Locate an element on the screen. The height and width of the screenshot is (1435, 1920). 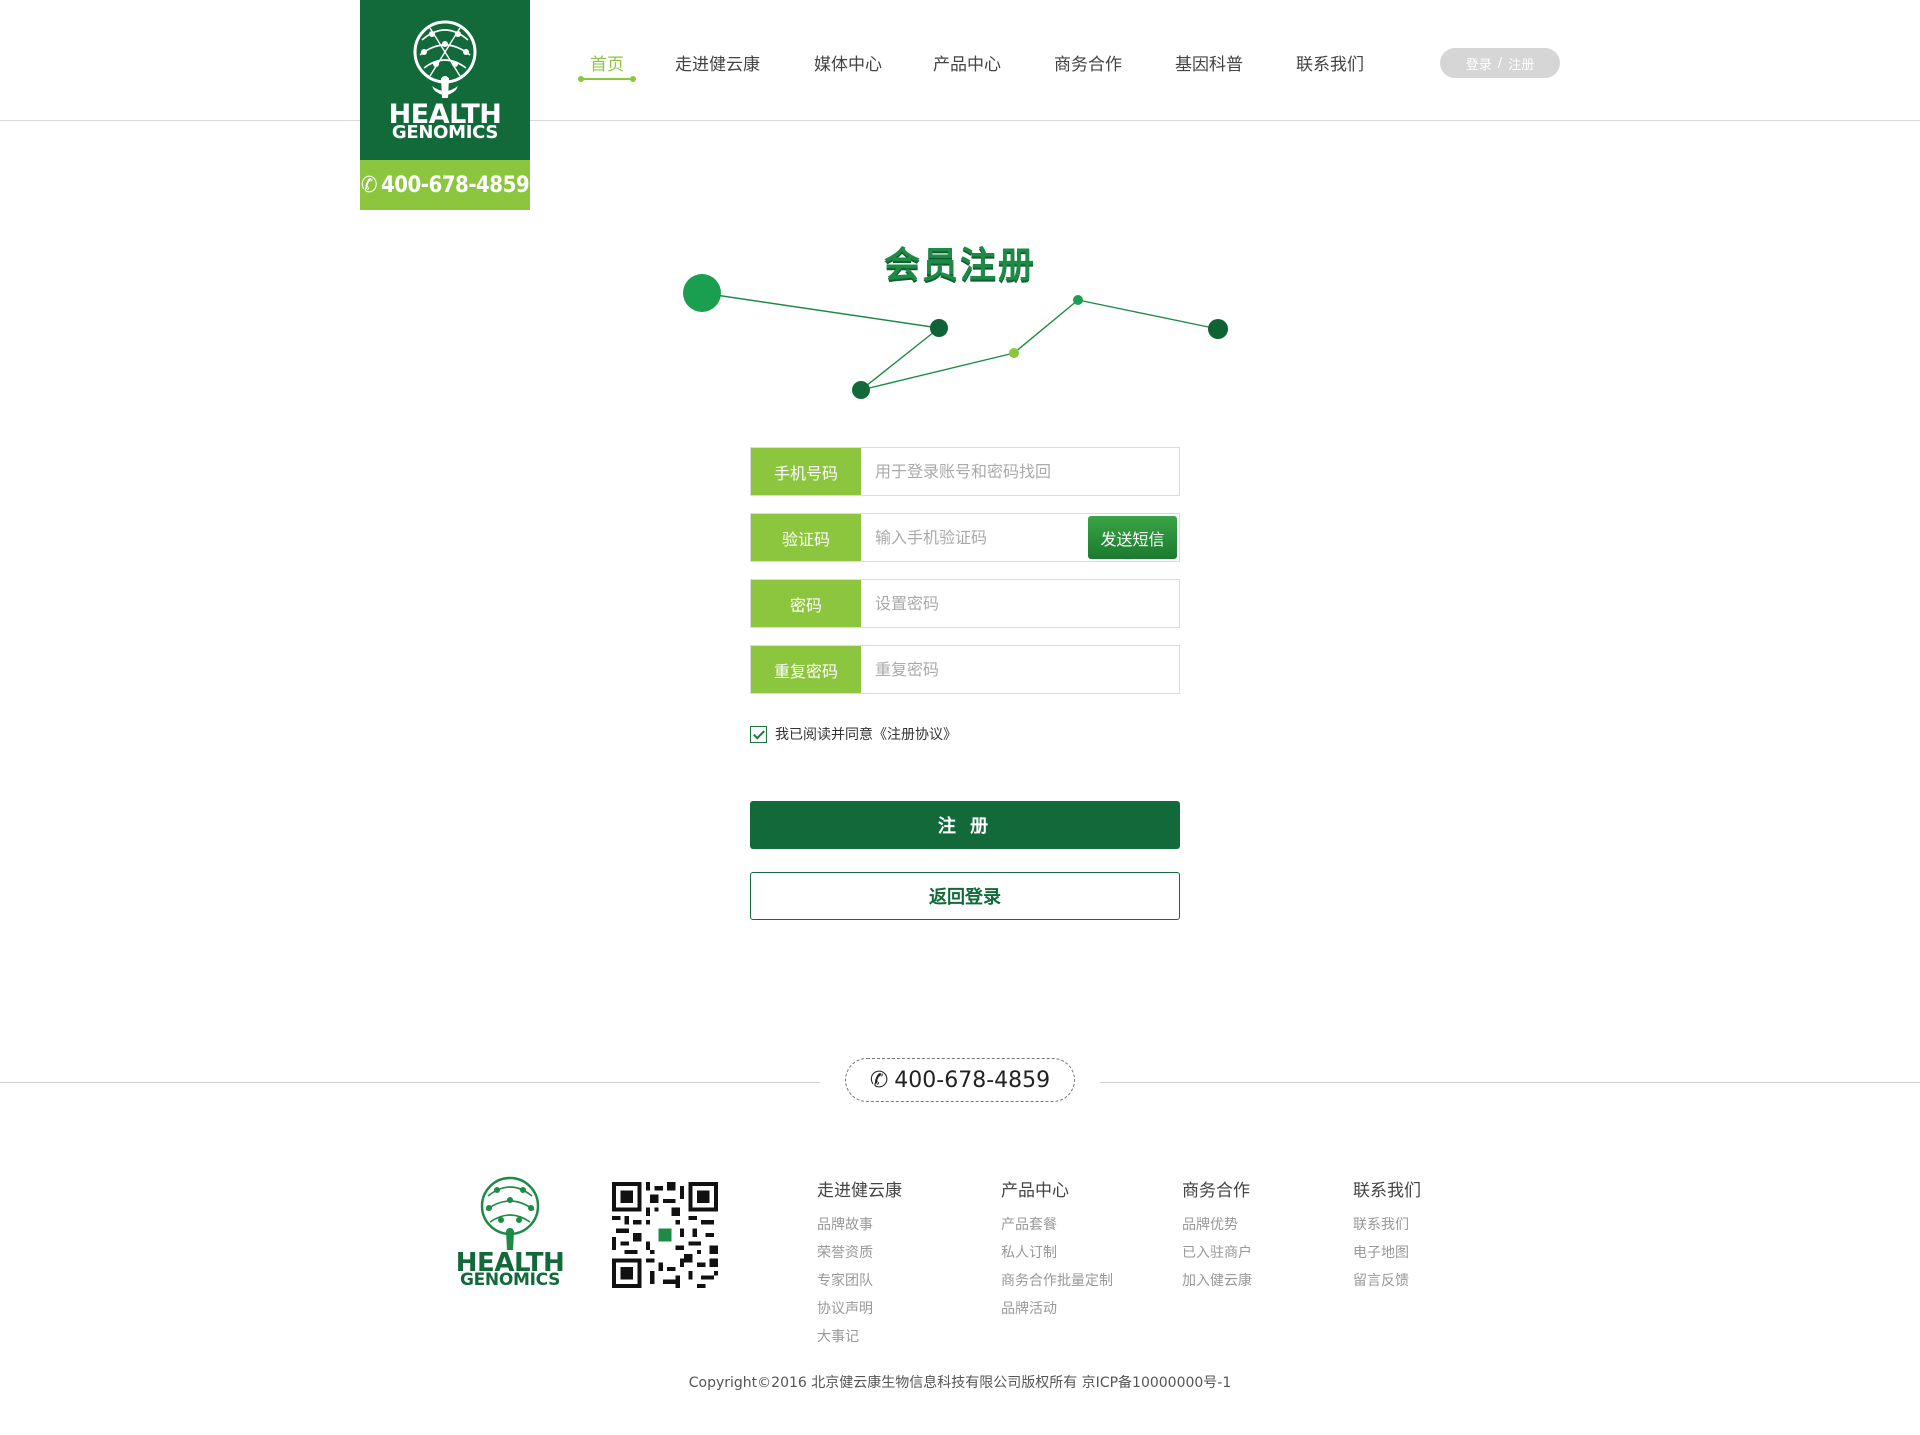
repeat-password-input is located at coordinates (1020, 669).